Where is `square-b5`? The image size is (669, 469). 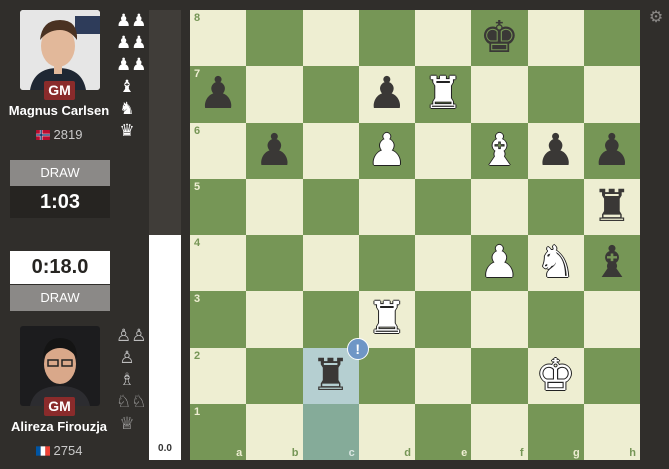 square-b5 is located at coordinates (274, 206).